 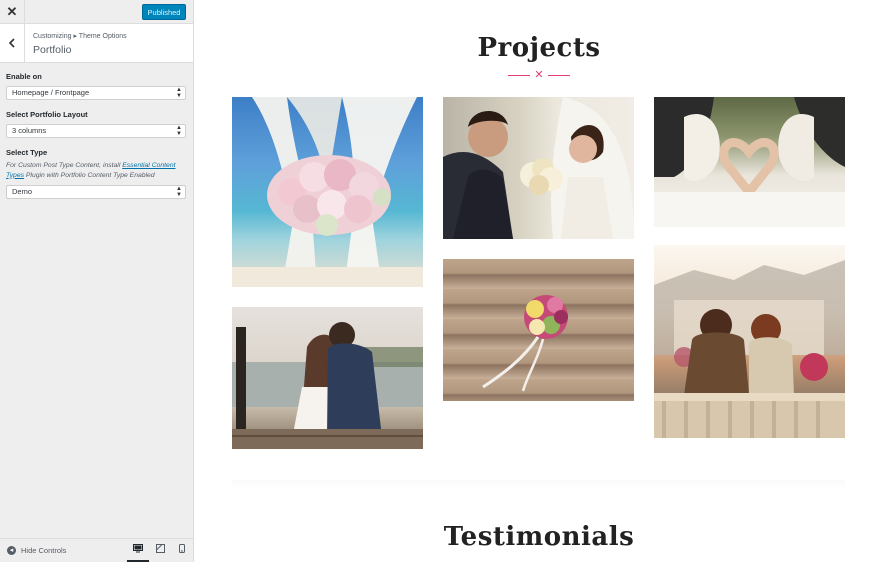 I want to click on portfolio-photo-couple-bouquet, so click(x=538, y=168).